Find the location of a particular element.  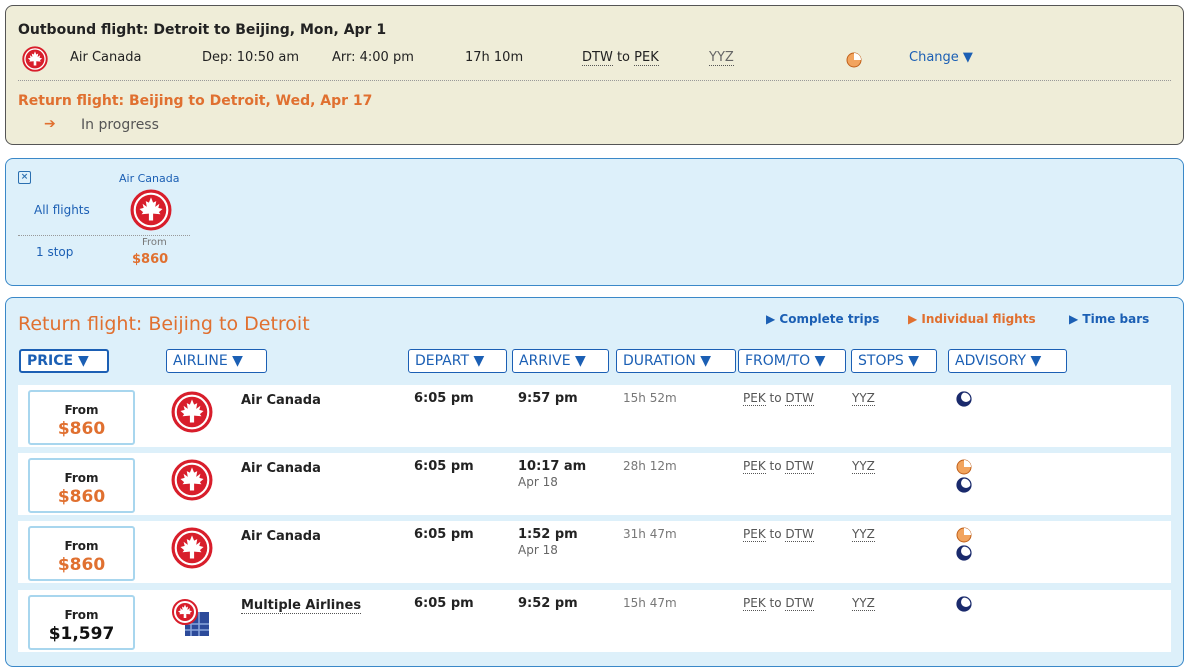

sort-price-button: PRICE ▼ is located at coordinates (64, 361).